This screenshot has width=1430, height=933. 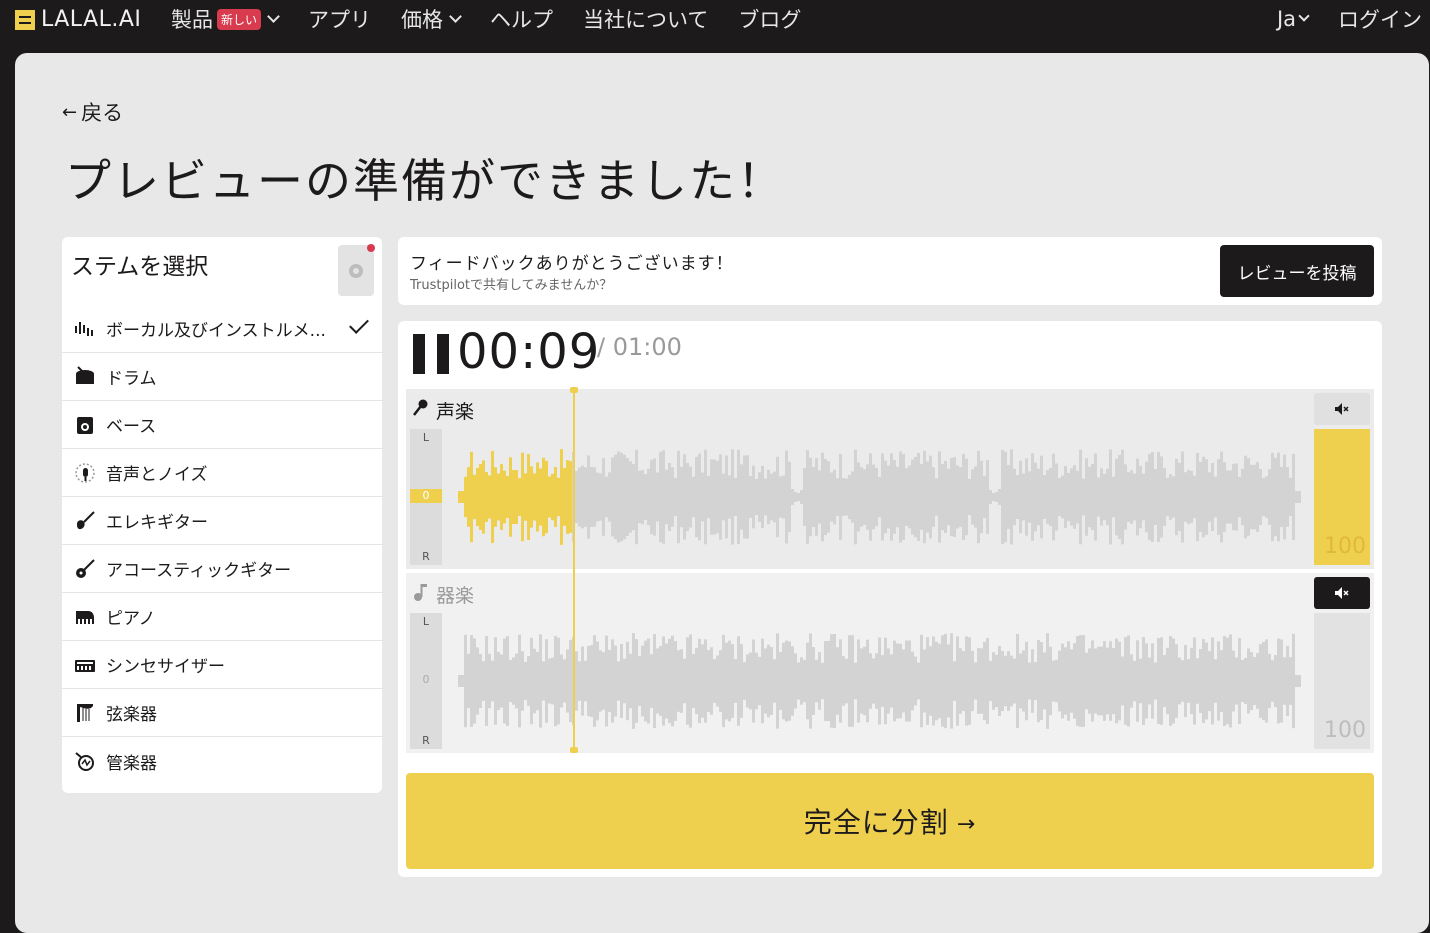 I want to click on total-time: / 01:00, so click(x=639, y=347).